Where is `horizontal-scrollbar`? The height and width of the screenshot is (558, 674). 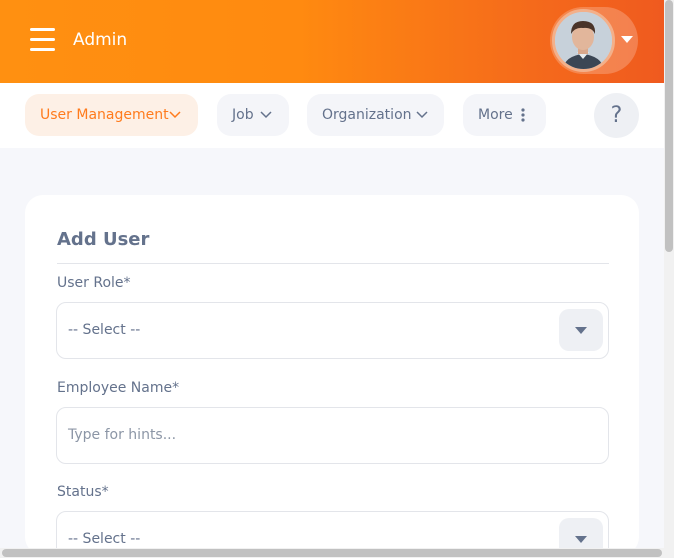 horizontal-scrollbar is located at coordinates (332, 553).